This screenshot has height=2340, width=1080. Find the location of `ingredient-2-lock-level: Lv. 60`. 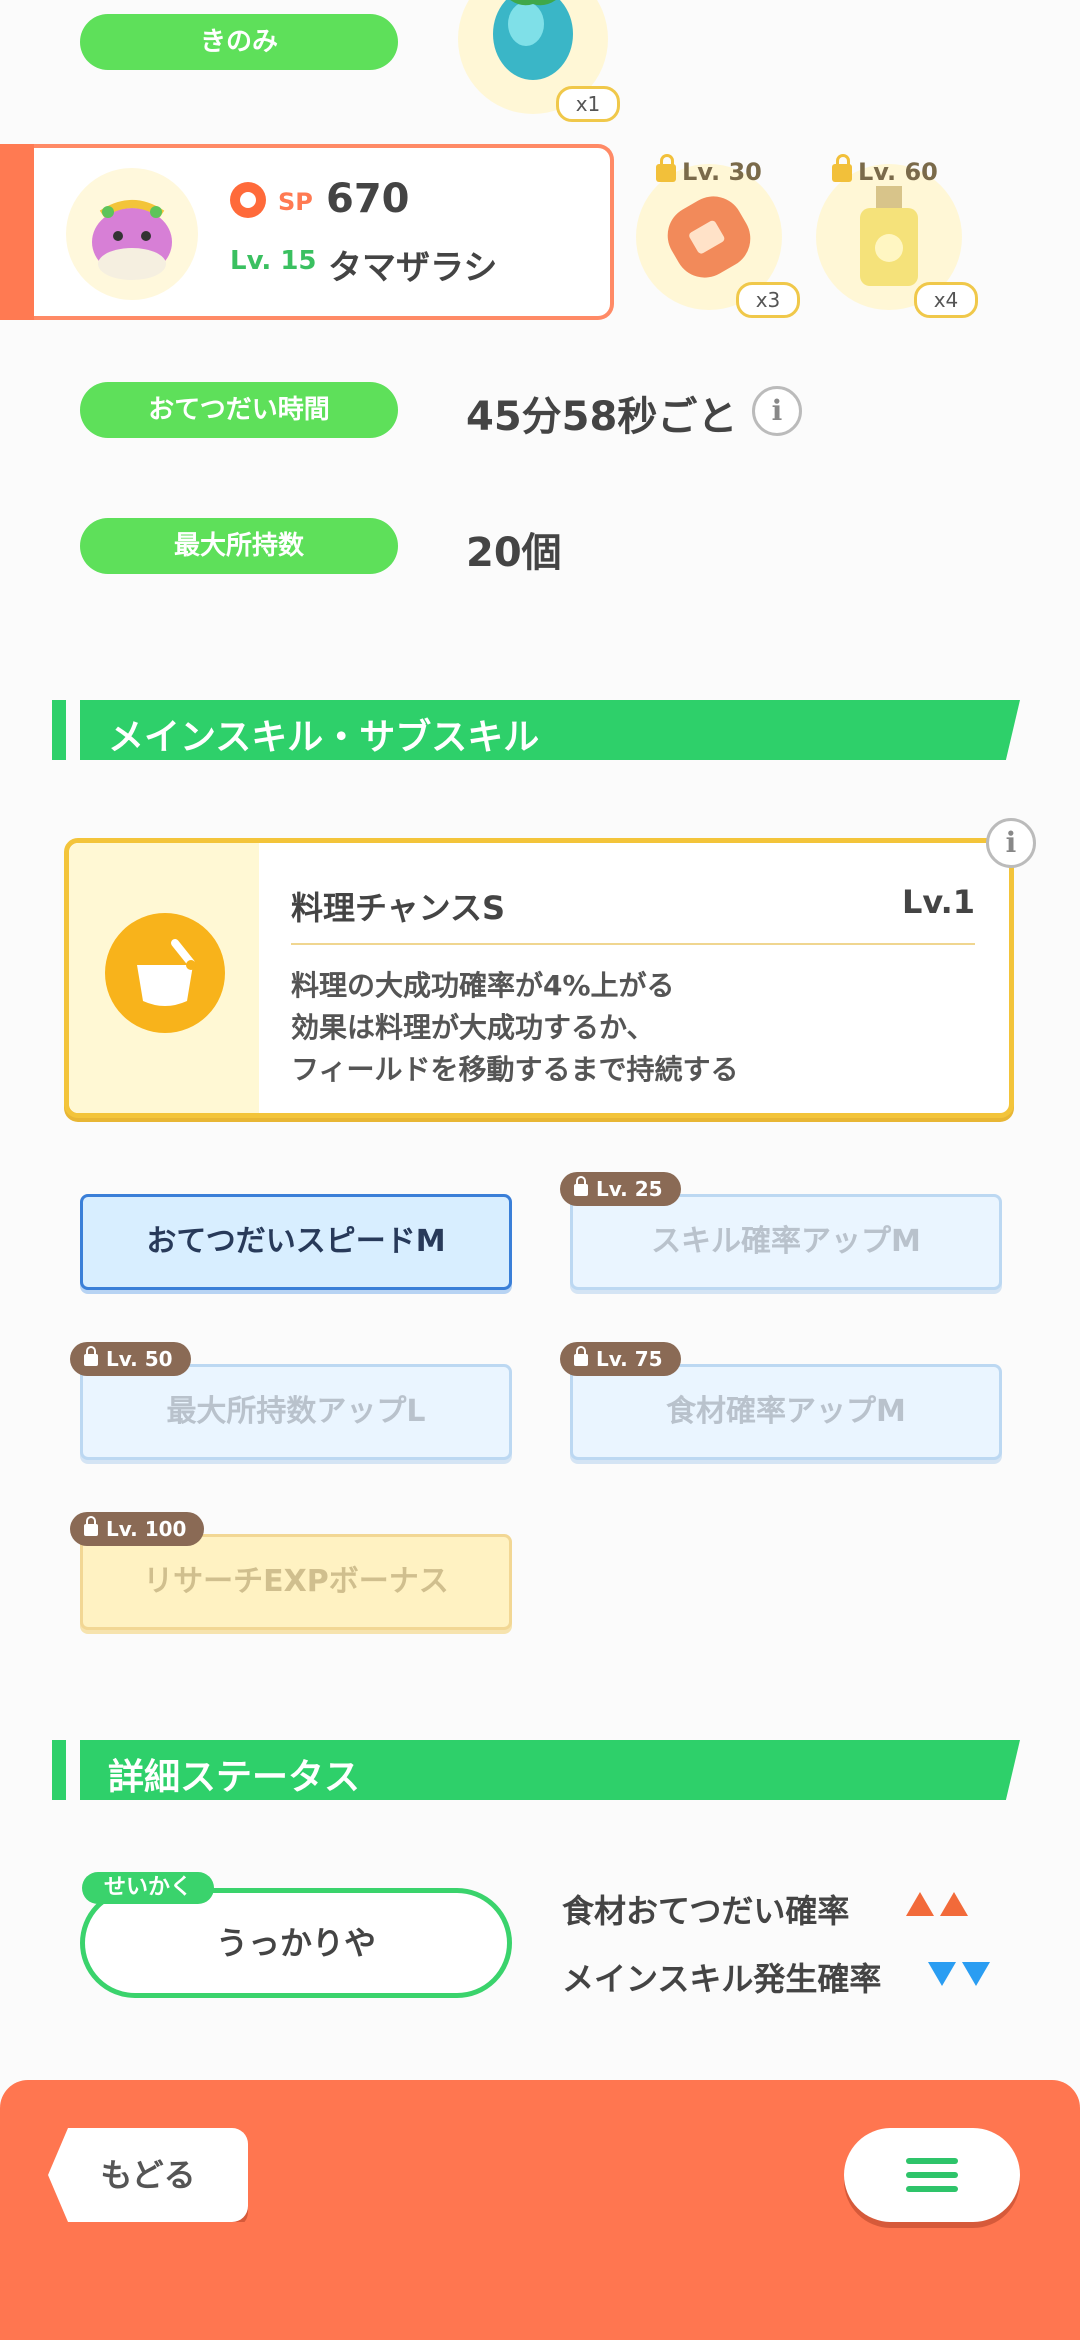

ingredient-2-lock-level: Lv. 60 is located at coordinates (898, 172).